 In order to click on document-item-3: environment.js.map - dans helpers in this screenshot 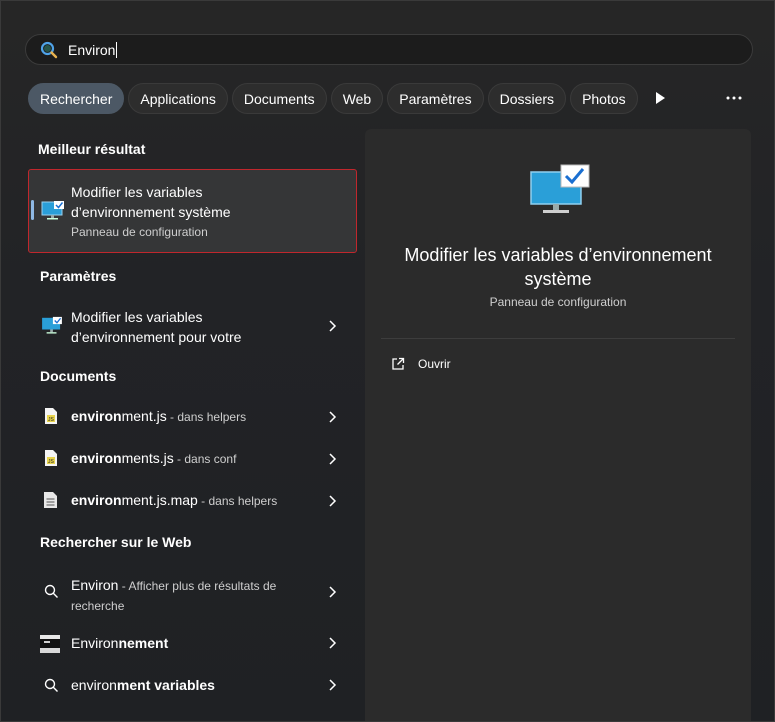, I will do `click(174, 501)`.